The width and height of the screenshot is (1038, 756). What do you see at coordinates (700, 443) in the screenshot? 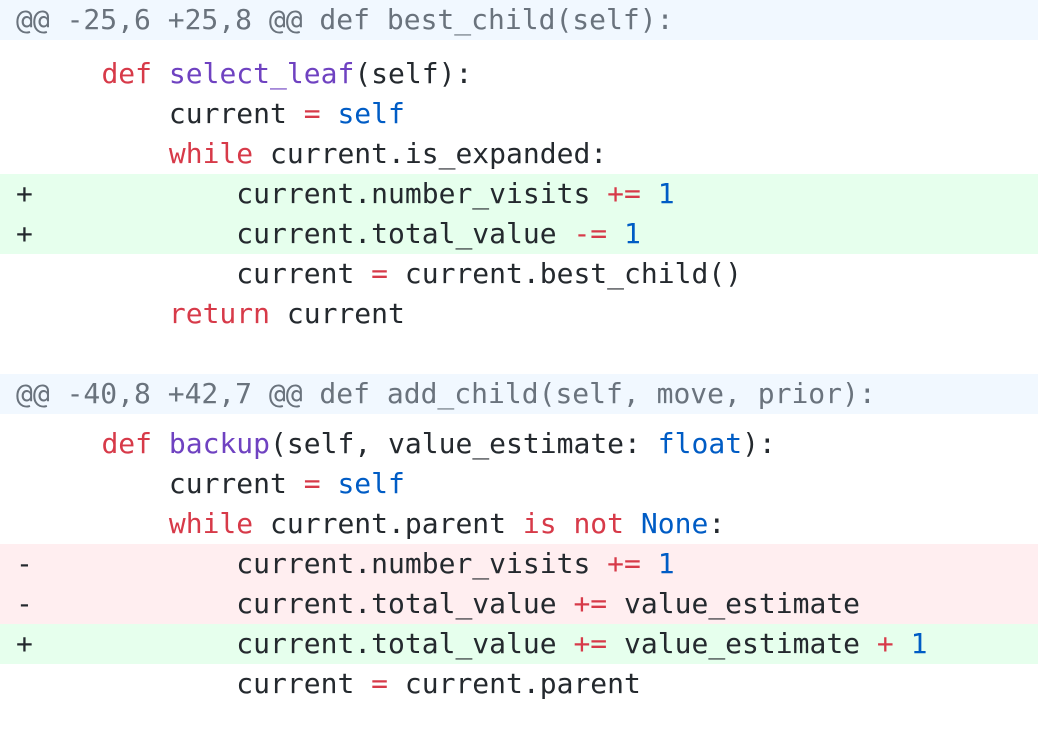
I see `code-token: float` at bounding box center [700, 443].